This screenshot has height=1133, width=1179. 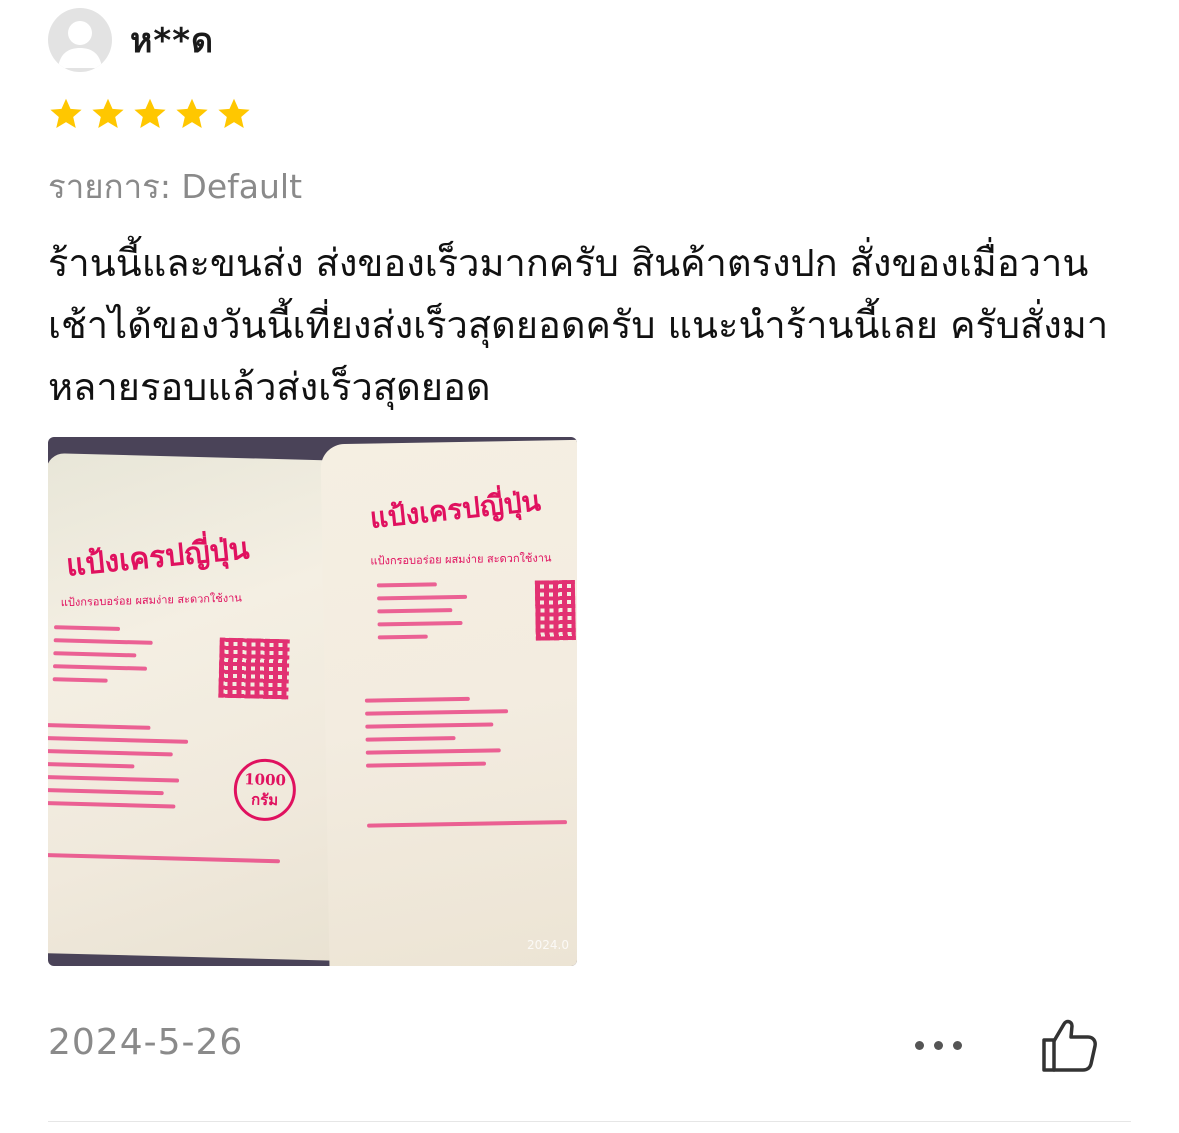 What do you see at coordinates (589, 1121) in the screenshot?
I see `divider` at bounding box center [589, 1121].